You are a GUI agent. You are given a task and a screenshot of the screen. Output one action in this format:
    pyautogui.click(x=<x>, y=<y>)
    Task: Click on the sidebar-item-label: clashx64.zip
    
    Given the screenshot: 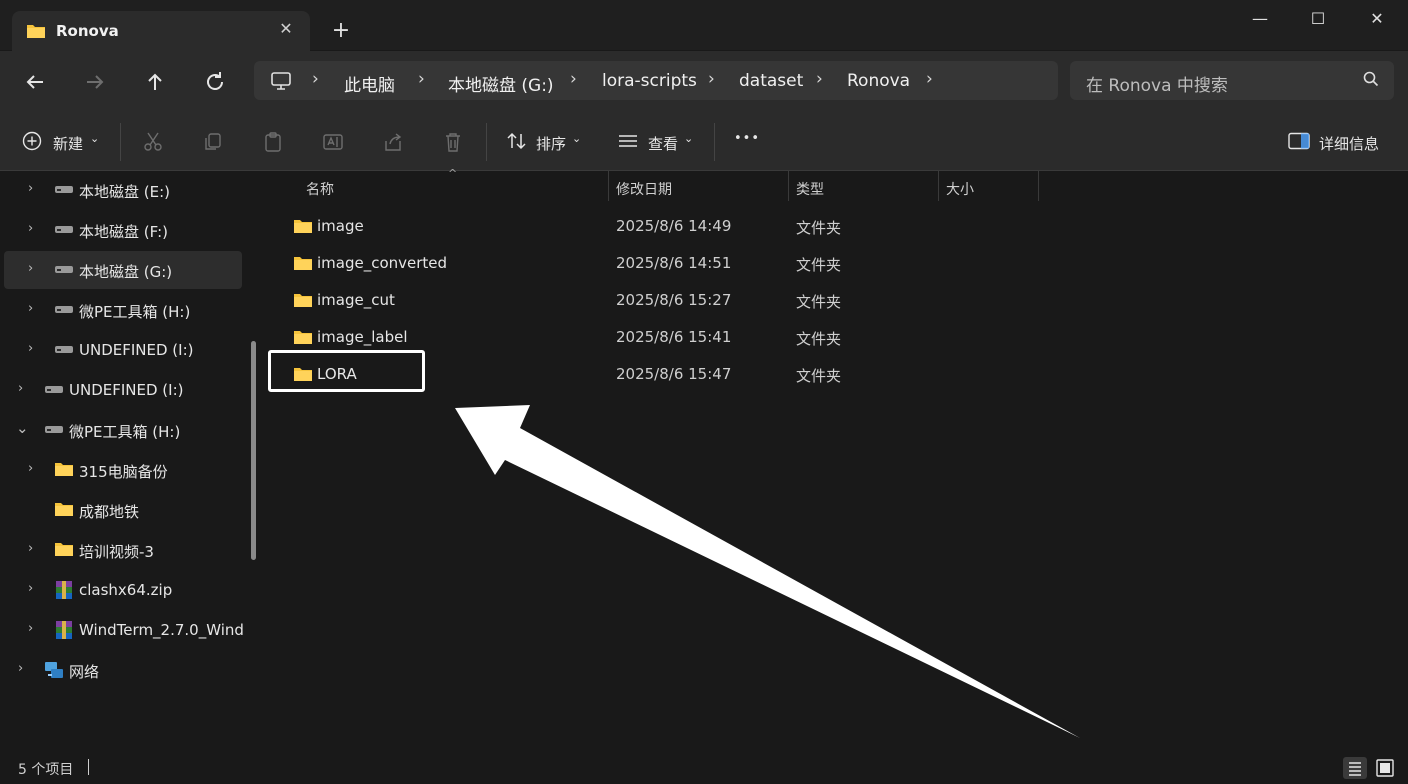 What is the action you would take?
    pyautogui.click(x=126, y=590)
    